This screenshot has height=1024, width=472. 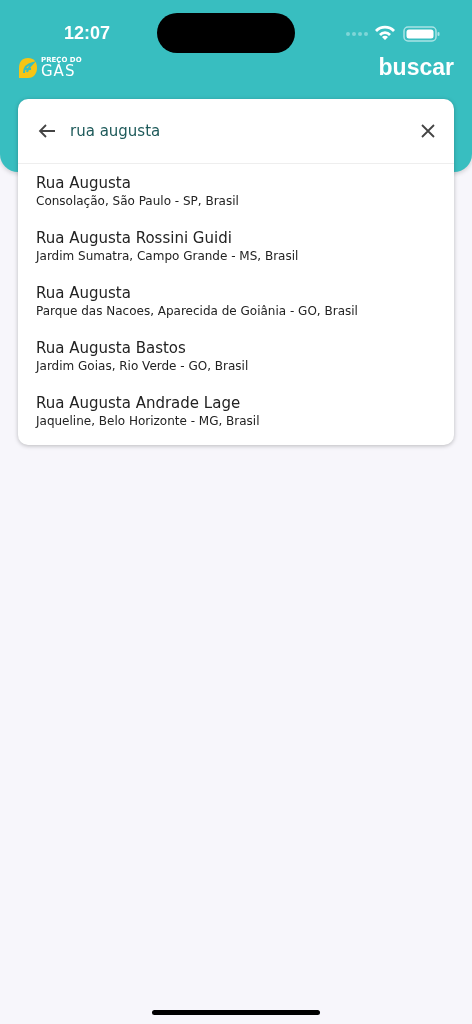 I want to click on status-time: 12:07, so click(x=87, y=33).